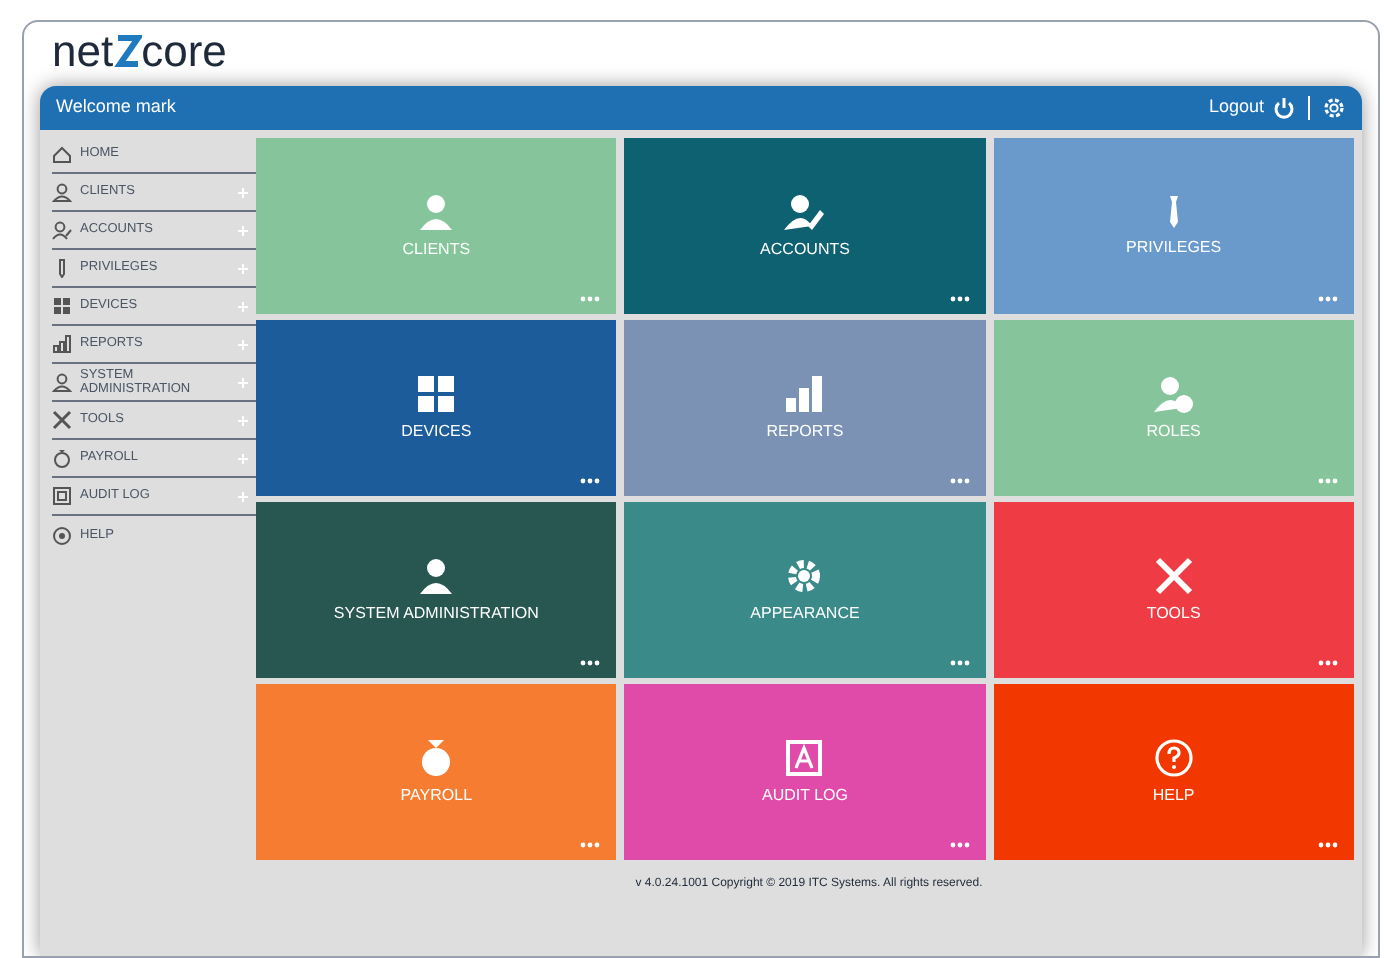 This screenshot has width=1384, height=958. Describe the element at coordinates (436, 249) in the screenshot. I see `tile-label: CLIENTS` at that location.